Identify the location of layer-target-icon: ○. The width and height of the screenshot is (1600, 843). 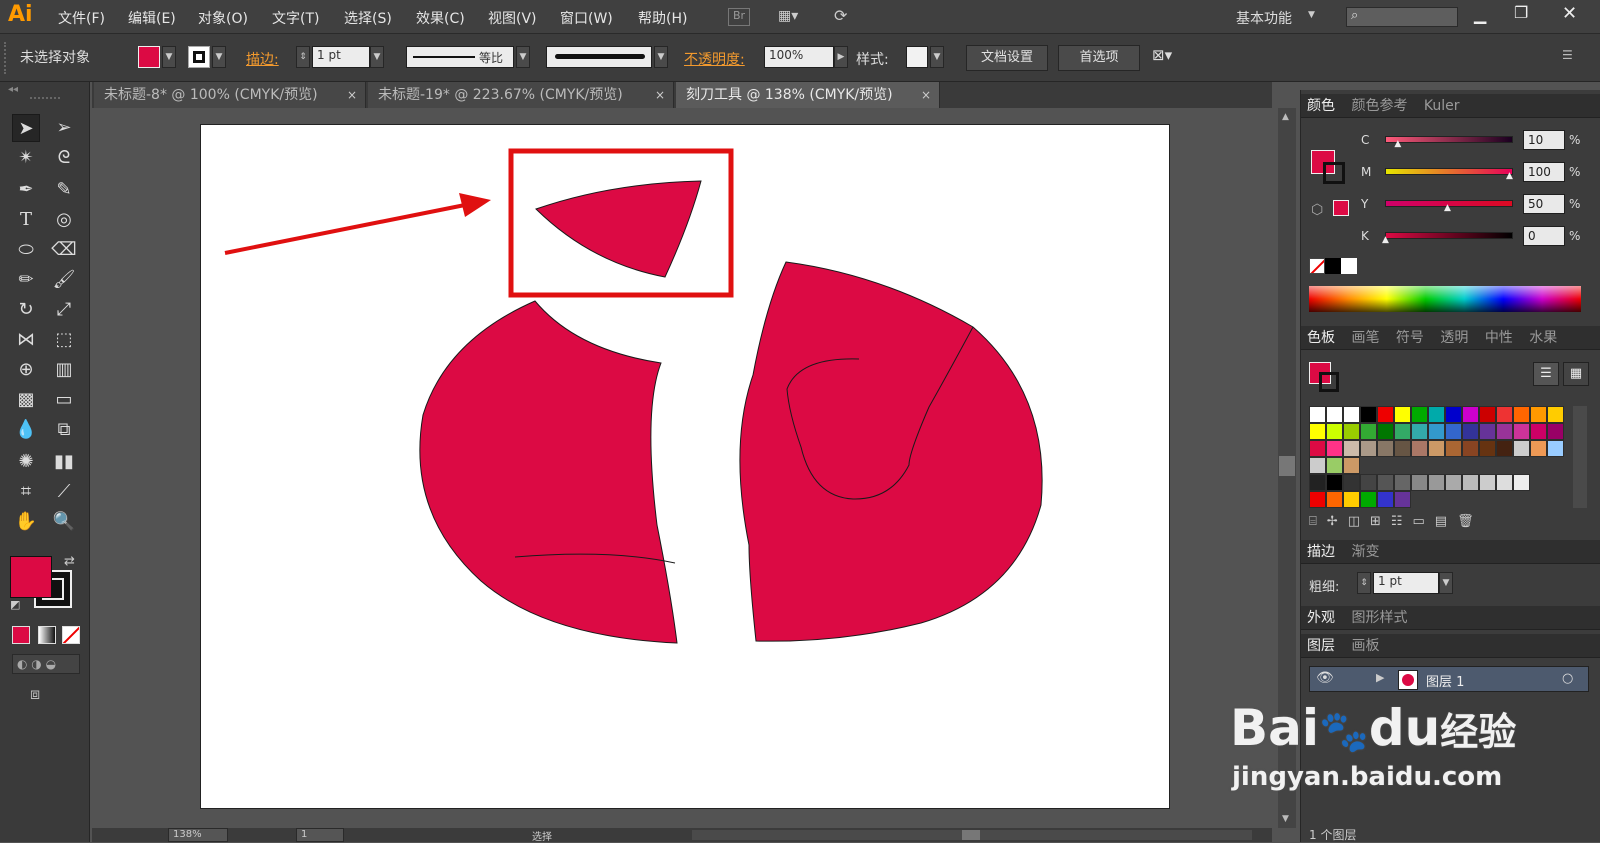
(1567, 678).